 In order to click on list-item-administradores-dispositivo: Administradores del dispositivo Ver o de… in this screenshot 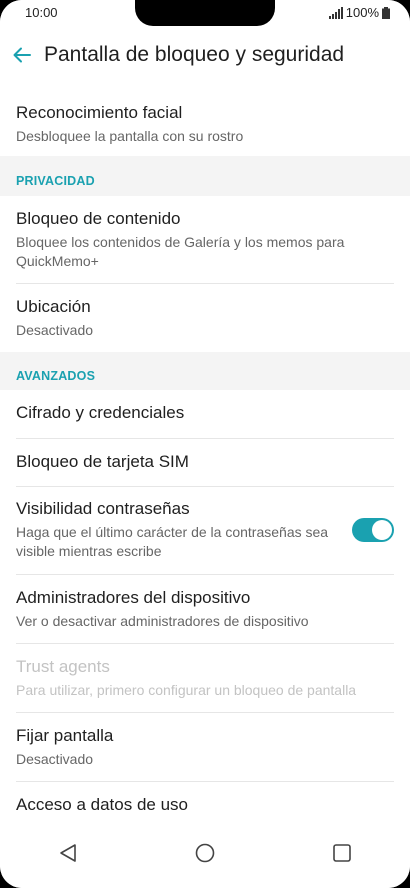, I will do `click(205, 609)`.